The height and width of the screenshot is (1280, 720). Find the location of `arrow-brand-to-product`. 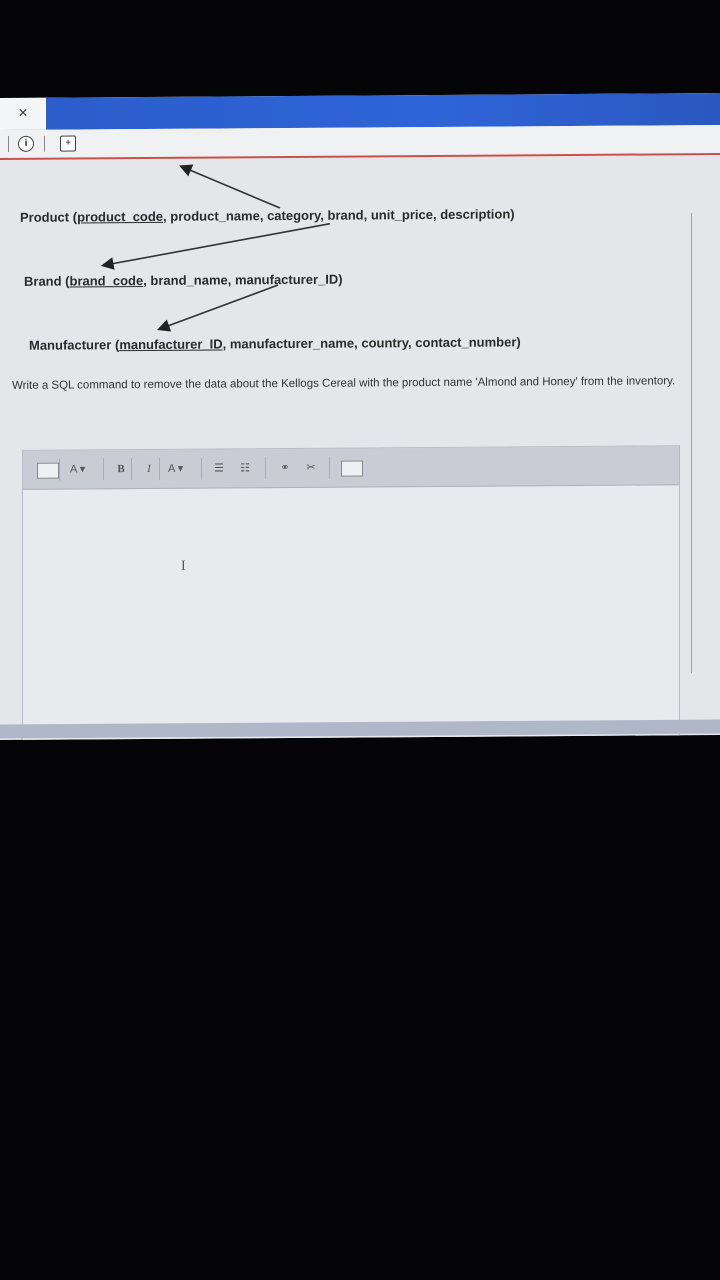

arrow-brand-to-product is located at coordinates (230, 186).